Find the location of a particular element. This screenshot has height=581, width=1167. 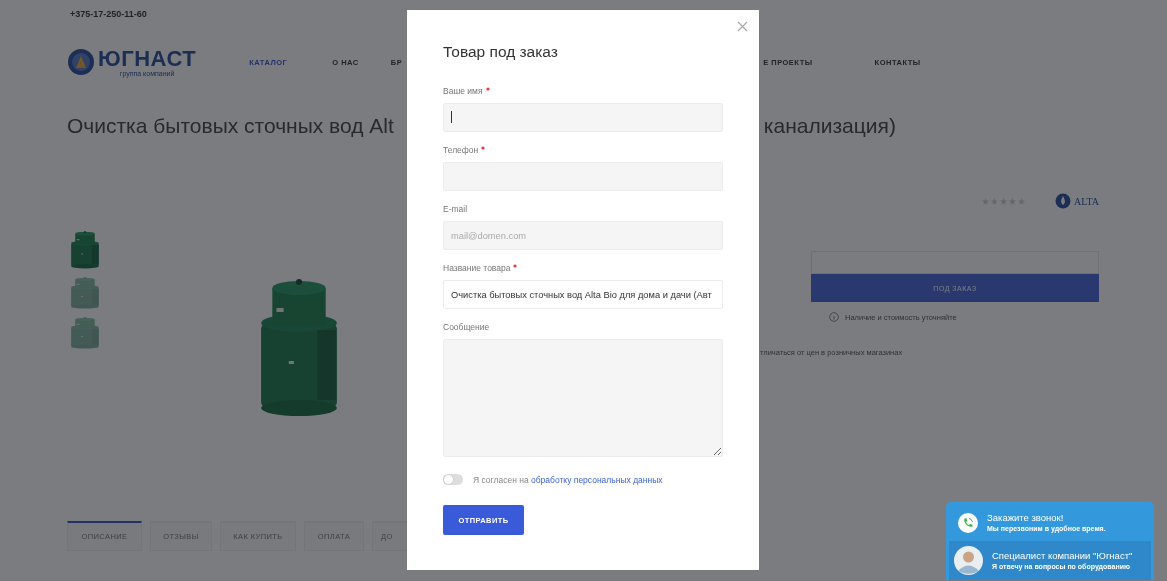

field-label: Телефон is located at coordinates (461, 150).